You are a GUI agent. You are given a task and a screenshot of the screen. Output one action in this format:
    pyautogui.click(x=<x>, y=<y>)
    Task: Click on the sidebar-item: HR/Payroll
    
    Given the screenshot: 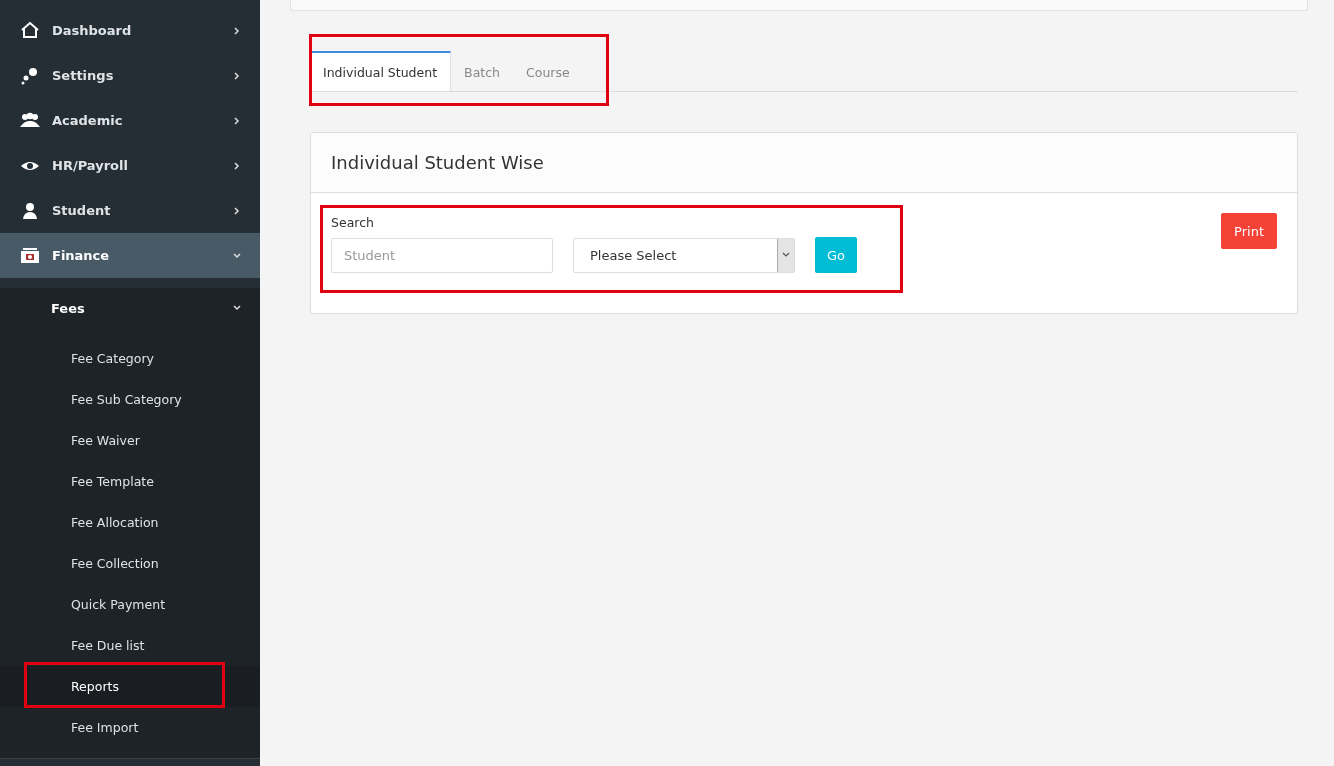 What is the action you would take?
    pyautogui.click(x=130, y=165)
    